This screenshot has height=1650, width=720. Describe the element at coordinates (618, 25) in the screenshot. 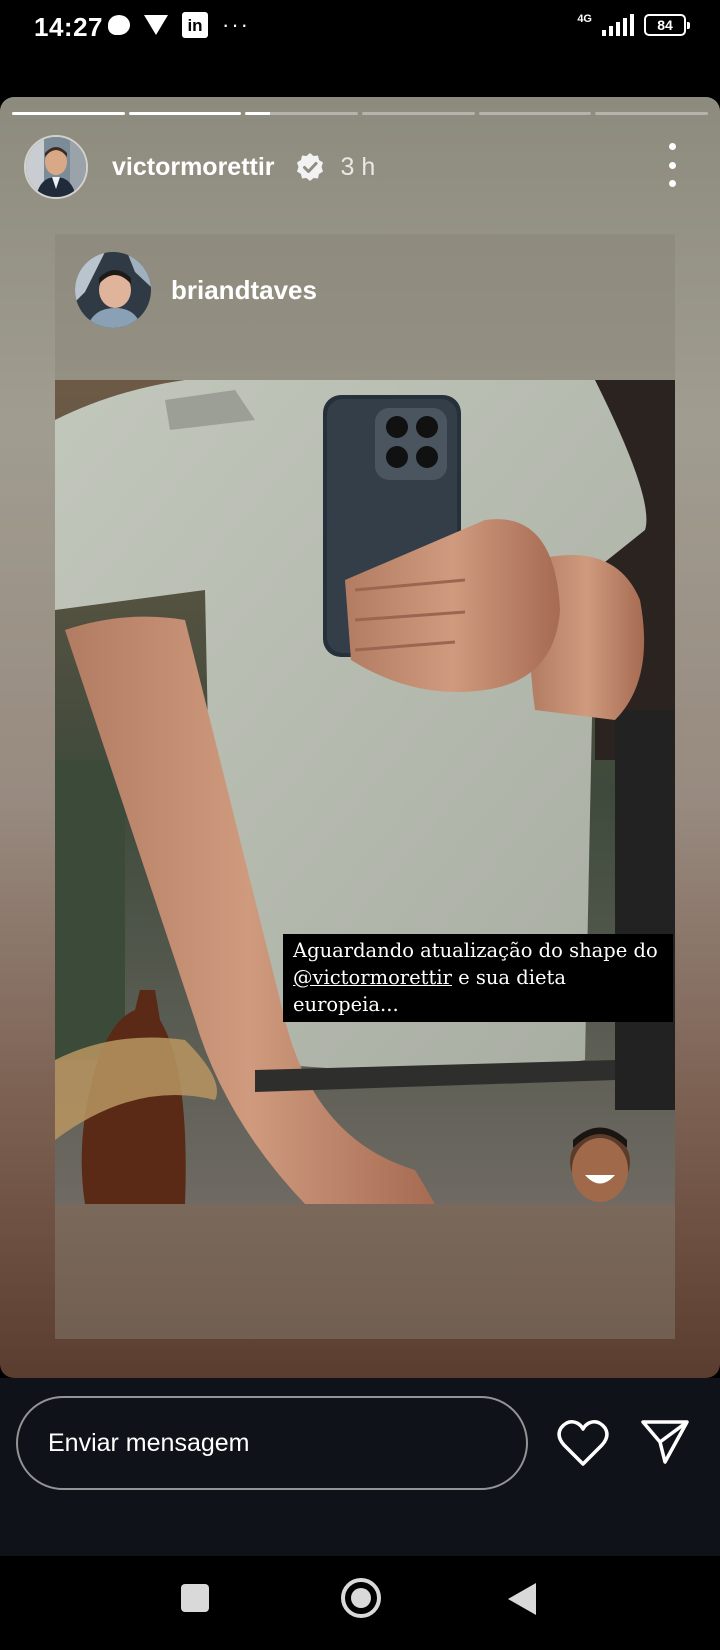

I see `signal-icon` at that location.